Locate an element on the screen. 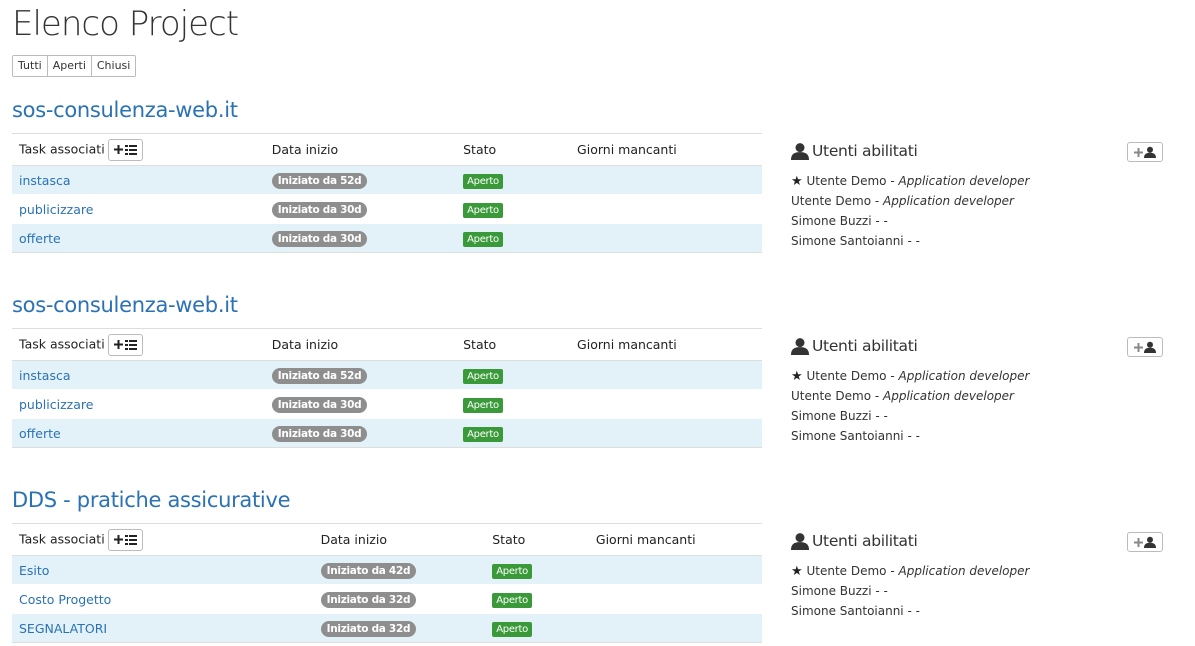  start-date-cell: Iniziato da 52d is located at coordinates (360, 375).